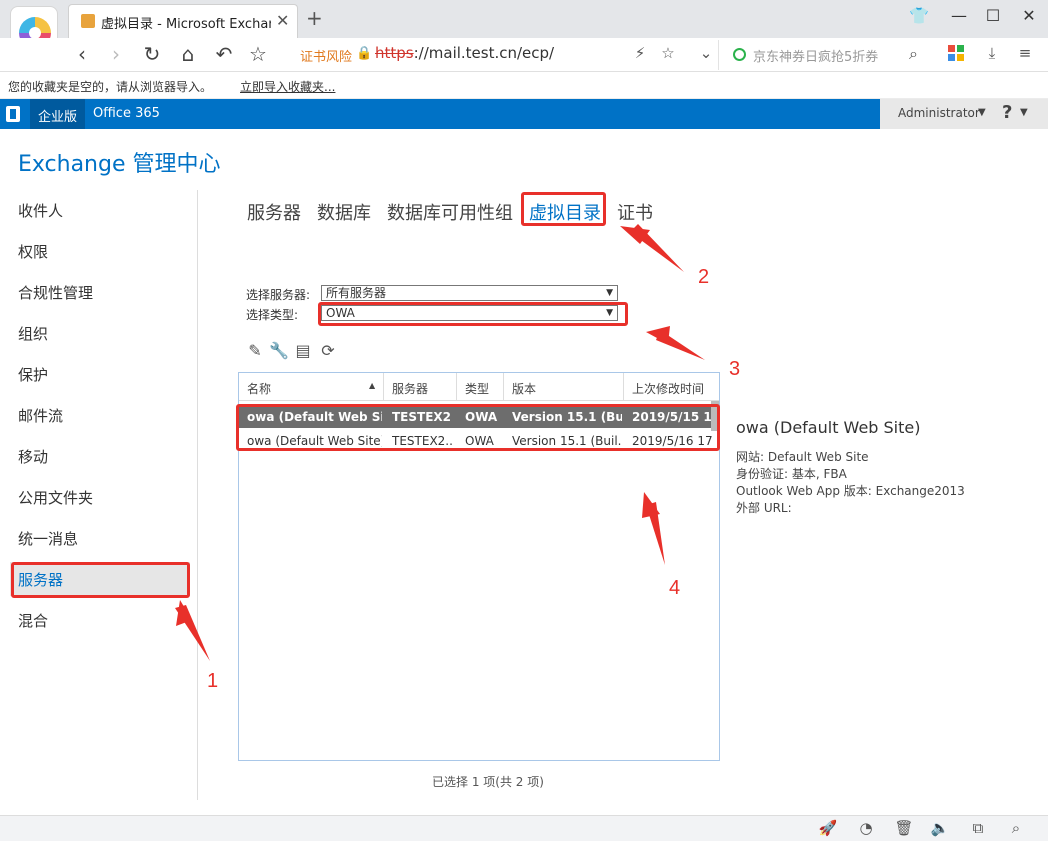 This screenshot has width=1048, height=841. What do you see at coordinates (524, 828) in the screenshot?
I see `browser-status-bar: 🚀 ◔ 🗑 🔈 ⧉ ⌕` at bounding box center [524, 828].